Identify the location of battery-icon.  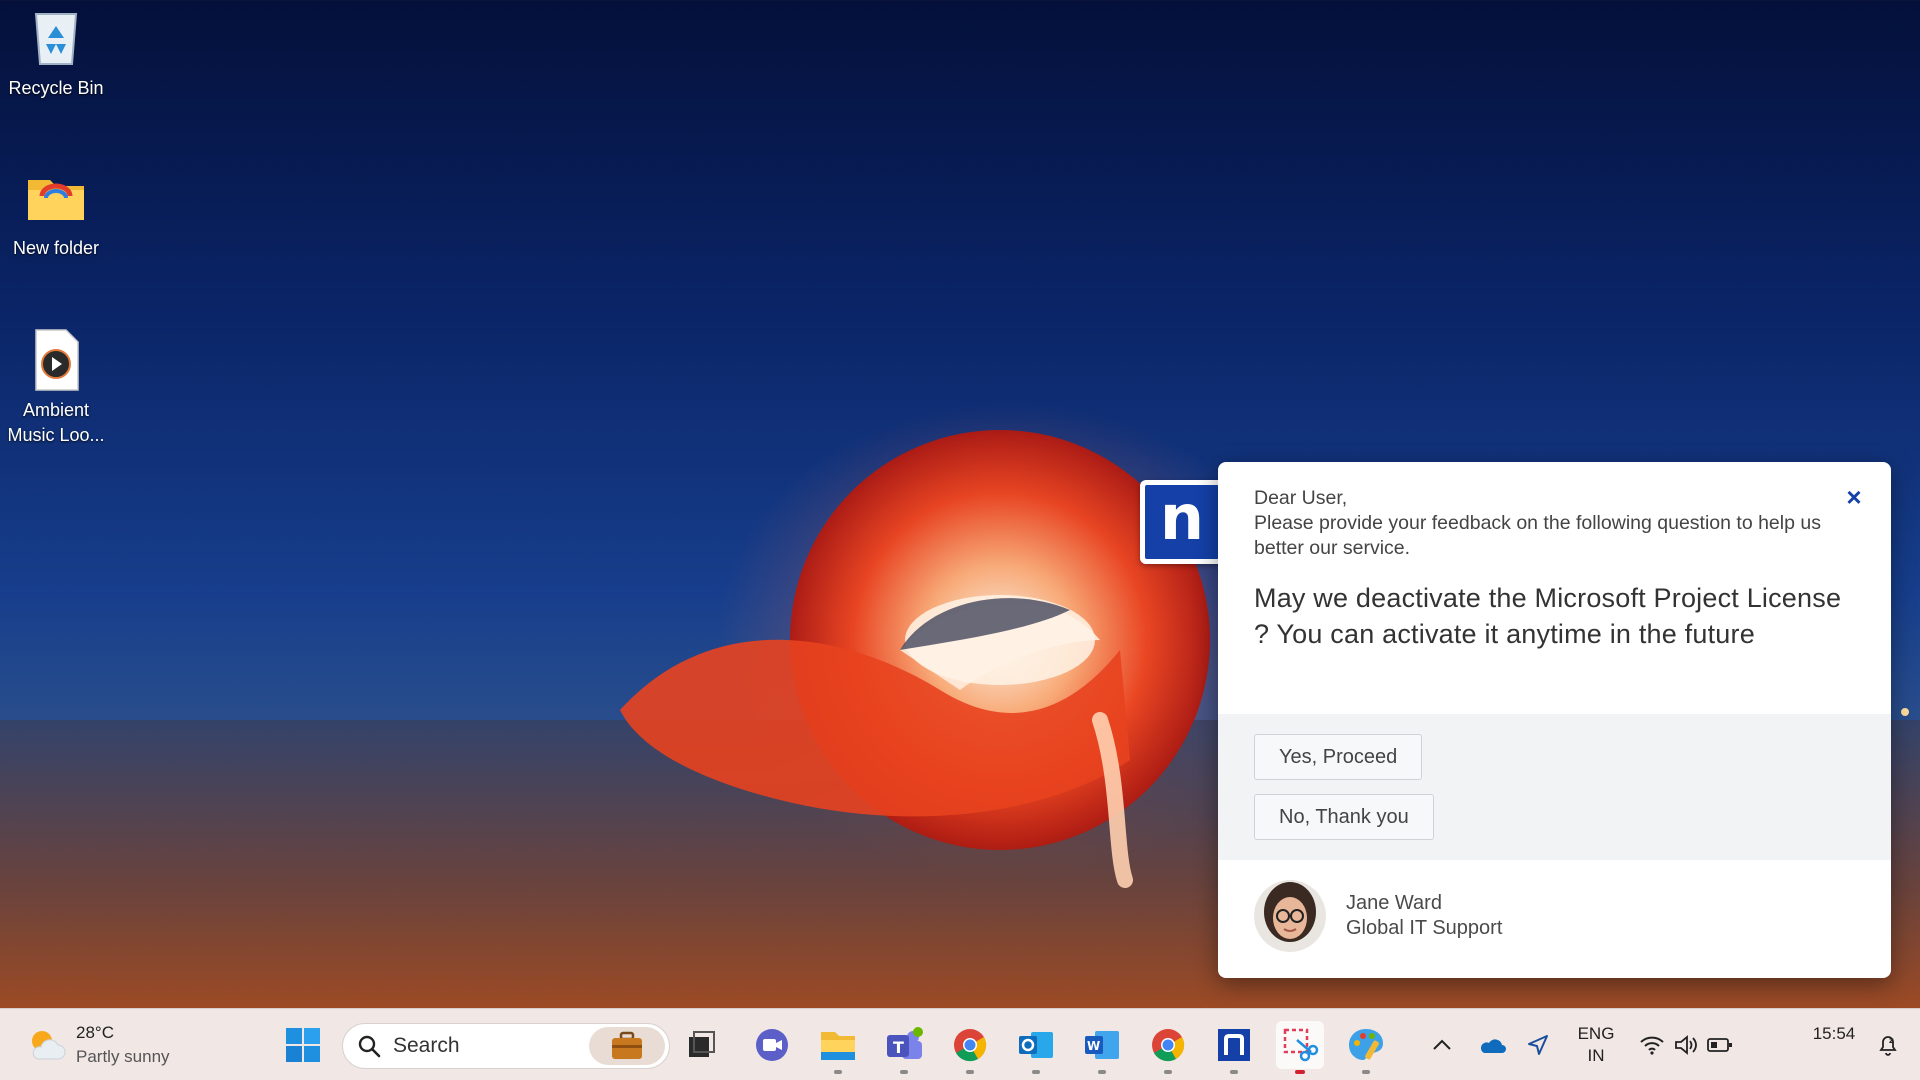
(1719, 1045).